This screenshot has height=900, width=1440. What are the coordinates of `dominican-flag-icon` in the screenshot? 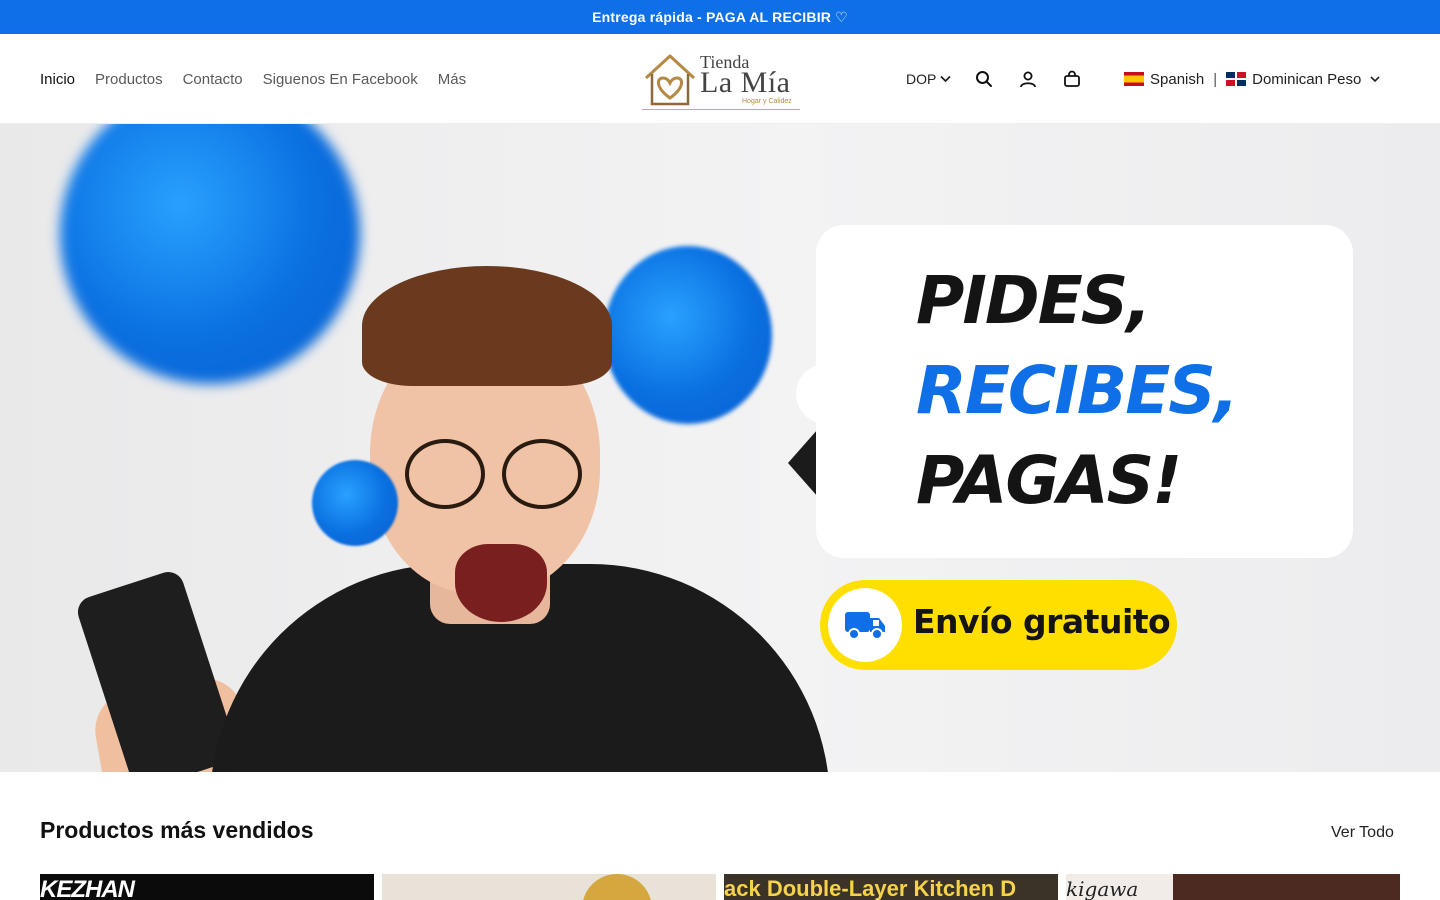 It's located at (1236, 79).